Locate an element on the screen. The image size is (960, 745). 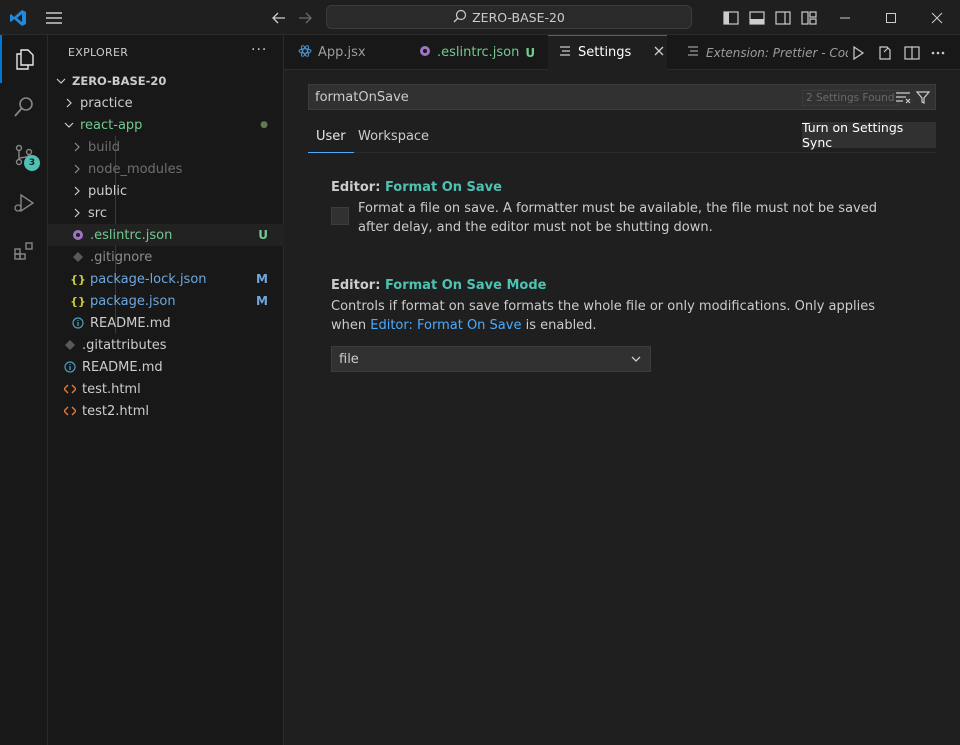
tree-file-gitattributes: .gitattributes is located at coordinates (166, 345).